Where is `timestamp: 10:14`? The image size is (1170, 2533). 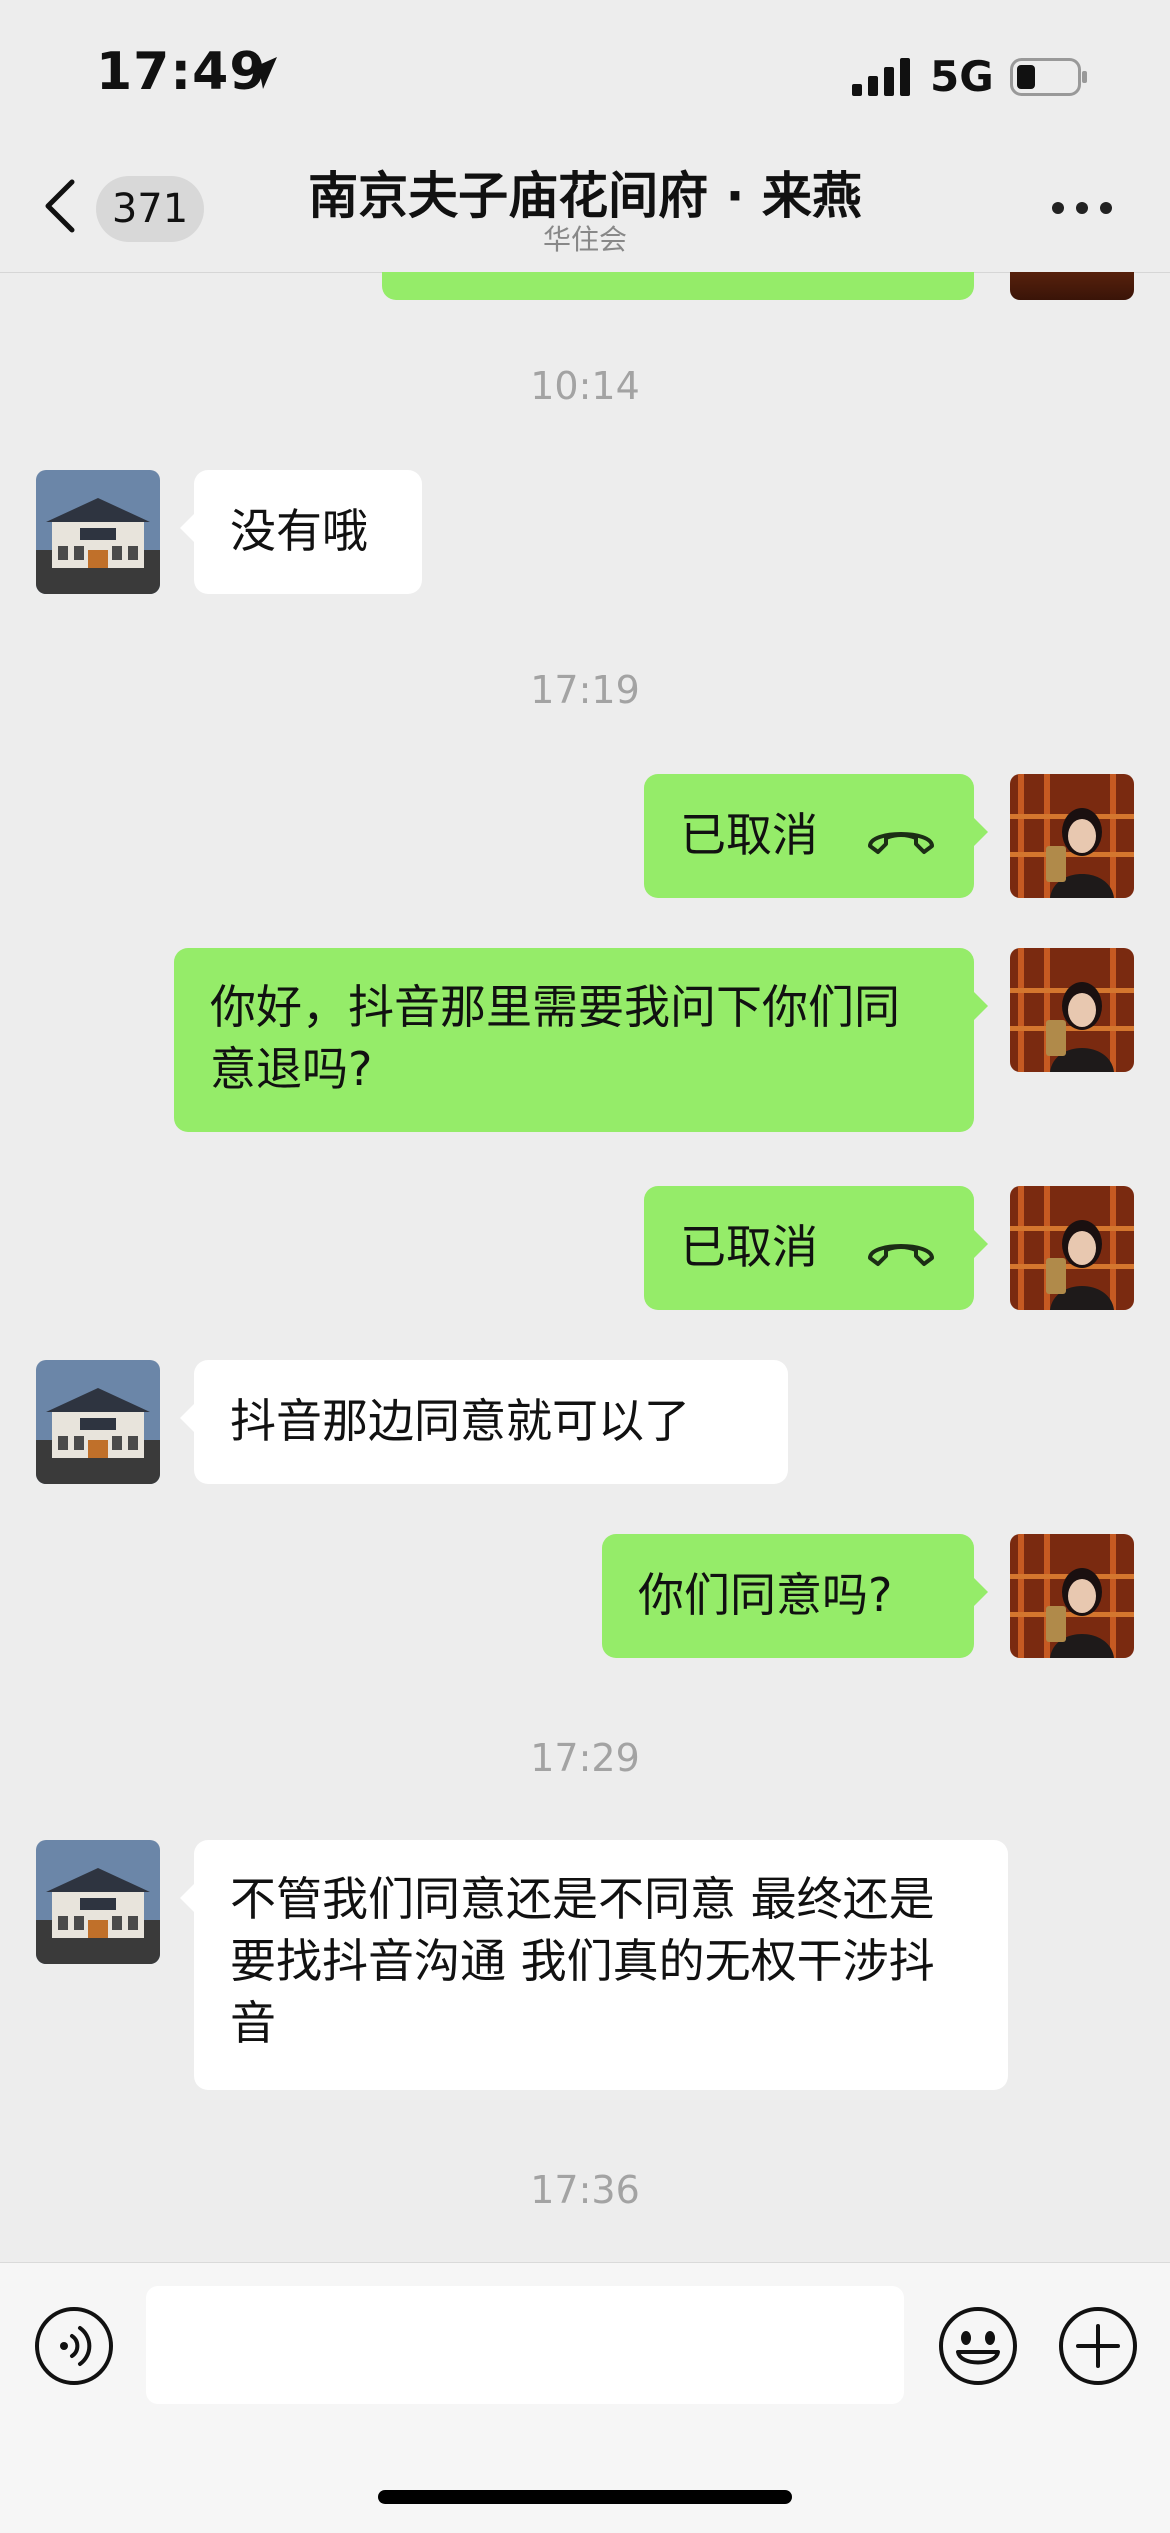 timestamp: 10:14 is located at coordinates (585, 386).